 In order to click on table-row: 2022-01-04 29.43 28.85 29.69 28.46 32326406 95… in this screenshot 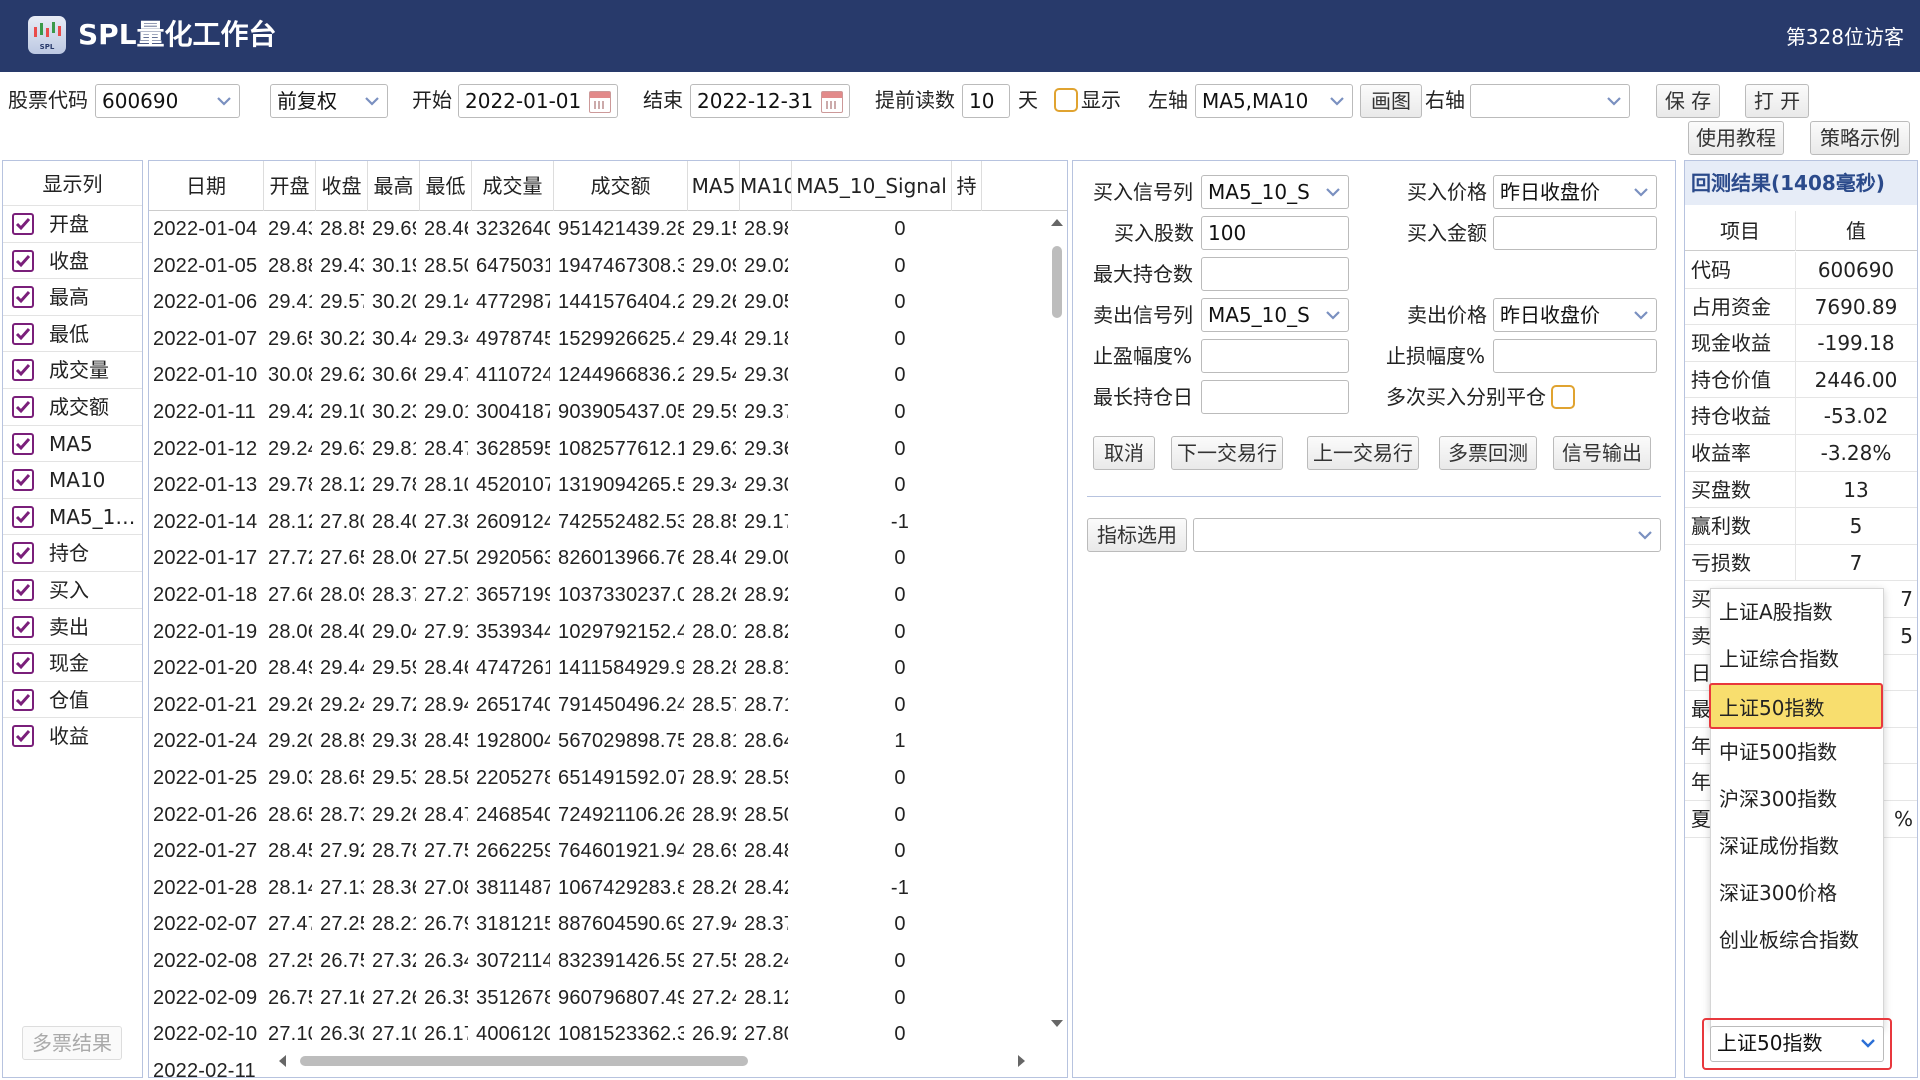, I will do `click(599, 229)`.